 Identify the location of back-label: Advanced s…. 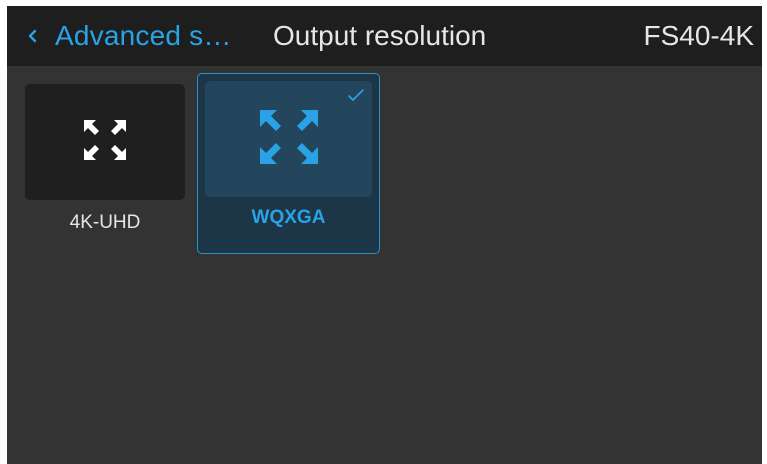
(143, 35).